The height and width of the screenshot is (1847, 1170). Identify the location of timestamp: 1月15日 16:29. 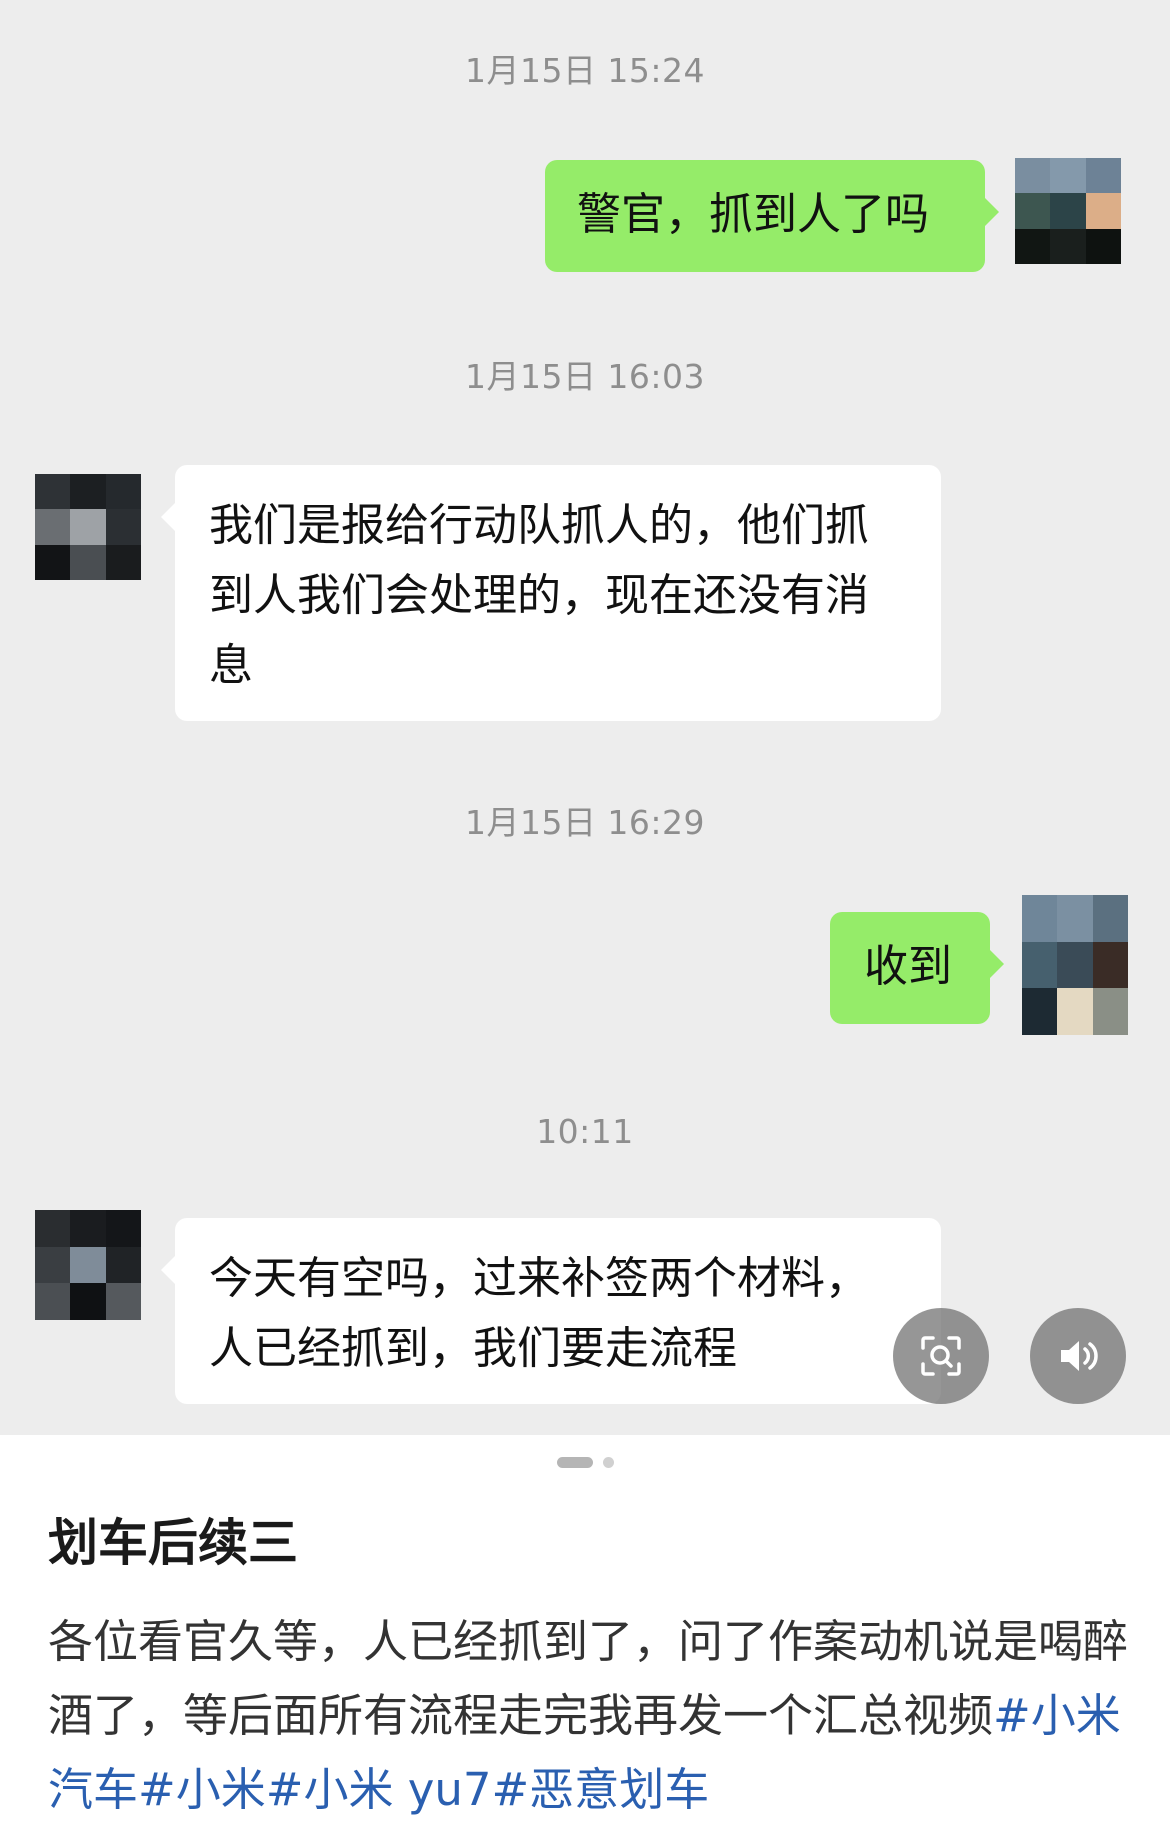
(585, 822).